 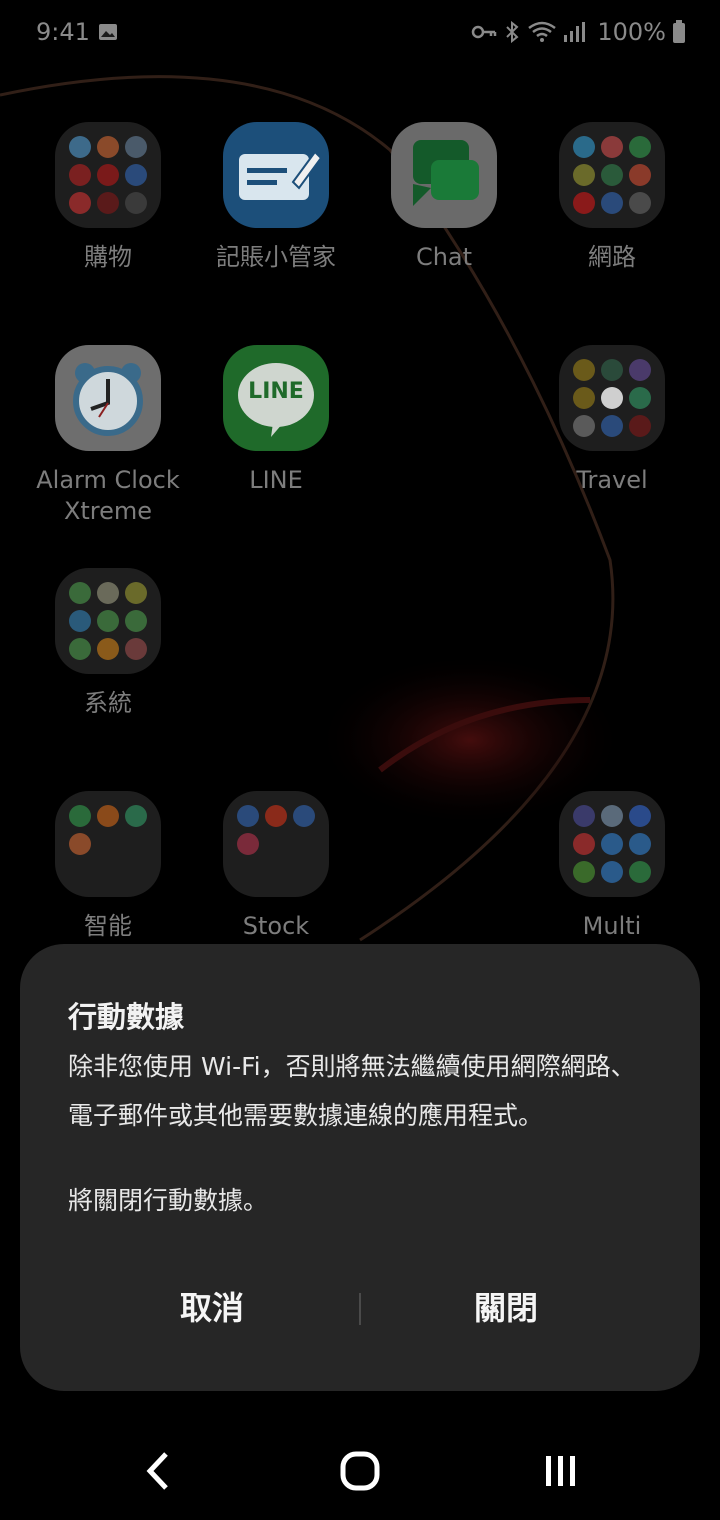 I want to click on back-icon, so click(x=157, y=1471).